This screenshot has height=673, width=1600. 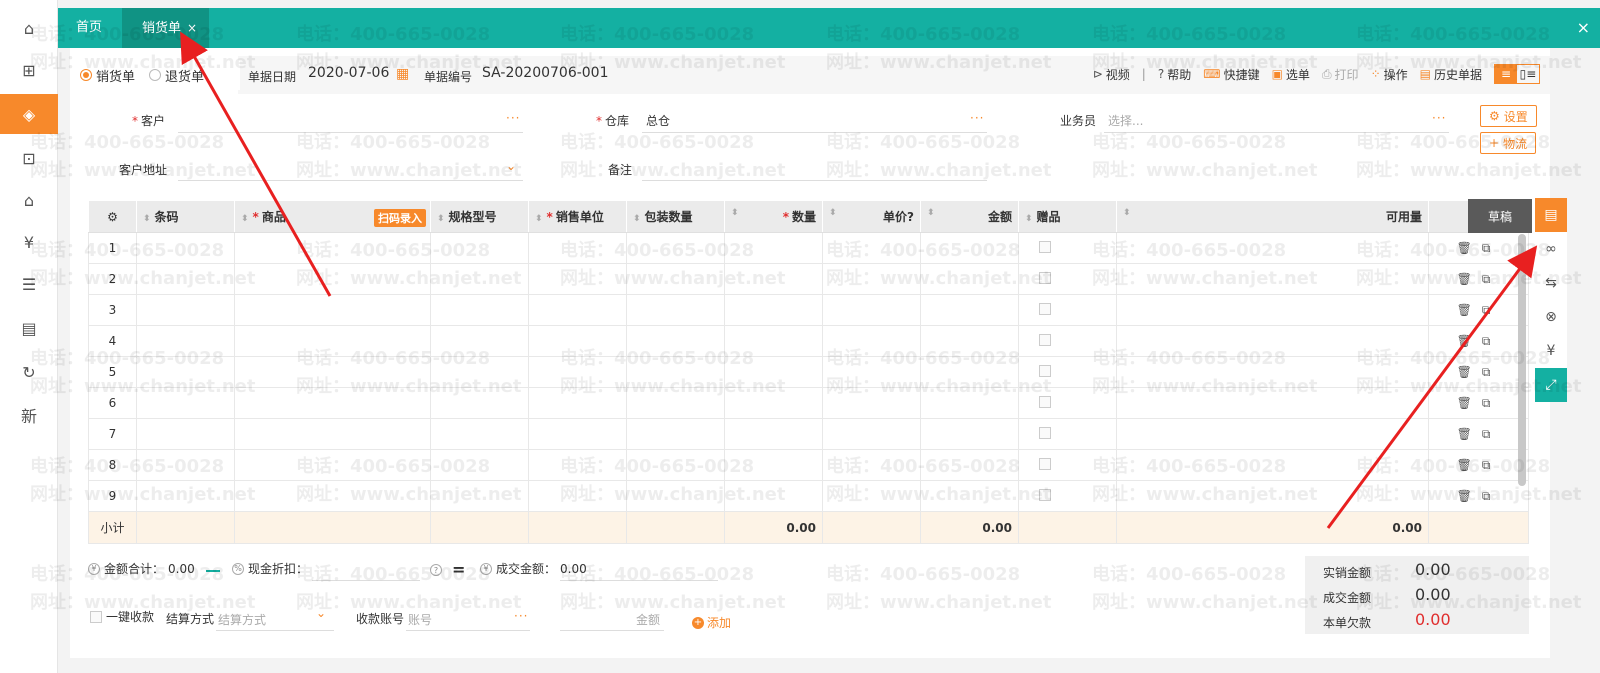 What do you see at coordinates (1583, 27) in the screenshot?
I see `close-icon: ×` at bounding box center [1583, 27].